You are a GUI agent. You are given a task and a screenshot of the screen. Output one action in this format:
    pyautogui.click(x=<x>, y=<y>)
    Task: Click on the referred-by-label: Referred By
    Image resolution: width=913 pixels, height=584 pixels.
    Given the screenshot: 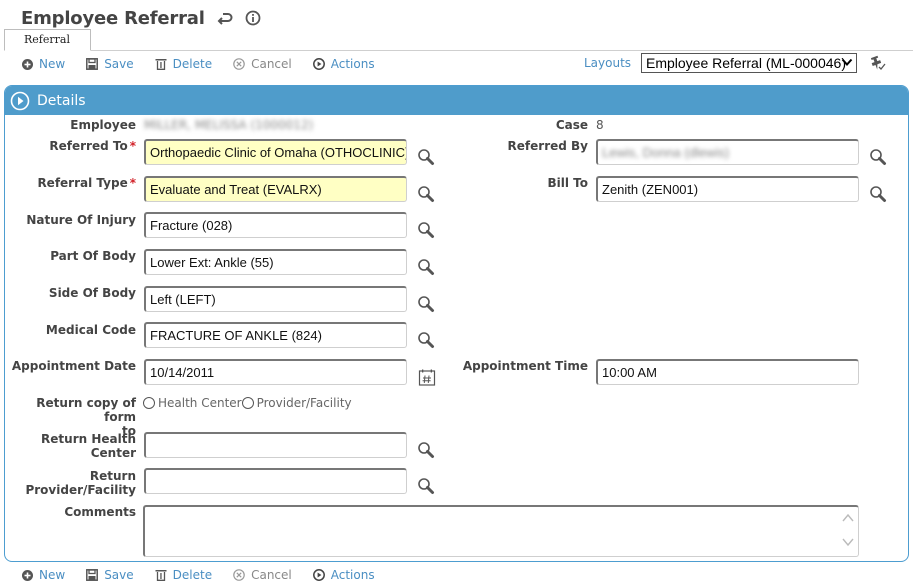 What is the action you would take?
    pyautogui.click(x=547, y=146)
    